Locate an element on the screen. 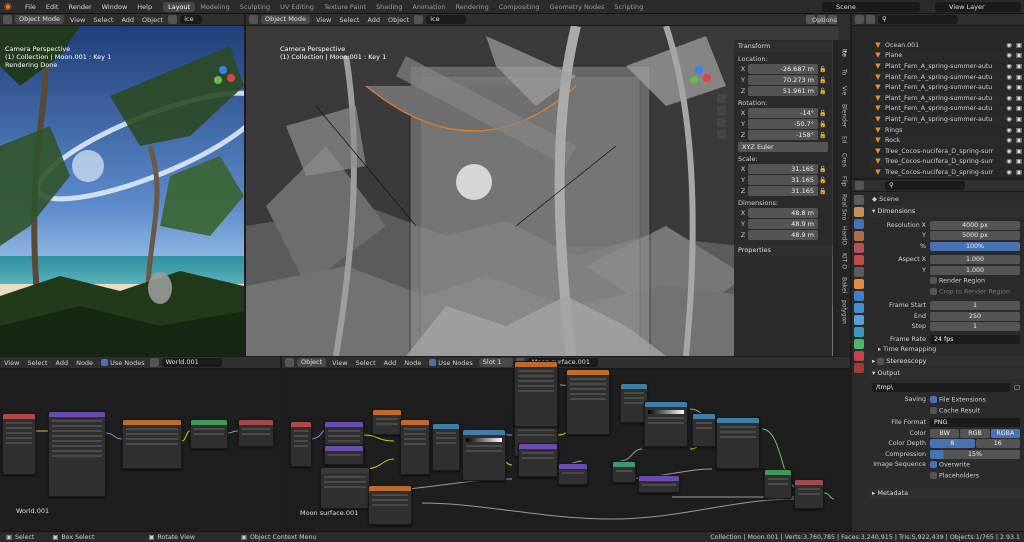 The height and width of the screenshot is (542, 1024). world-datablock-field: World.001 is located at coordinates (191, 362).